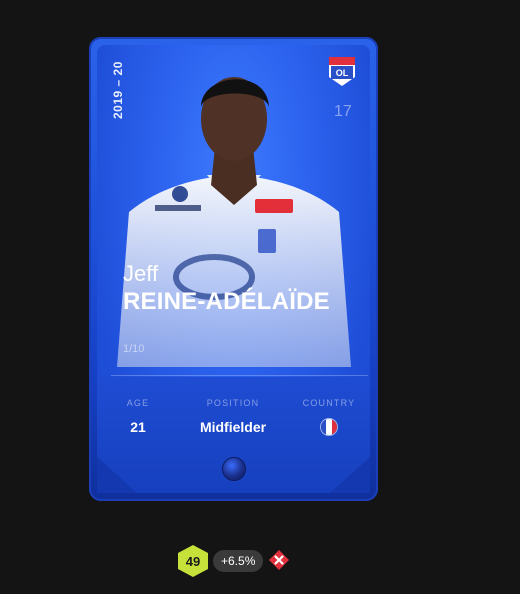  What do you see at coordinates (233, 403) in the screenshot?
I see `position-label: POSITION` at bounding box center [233, 403].